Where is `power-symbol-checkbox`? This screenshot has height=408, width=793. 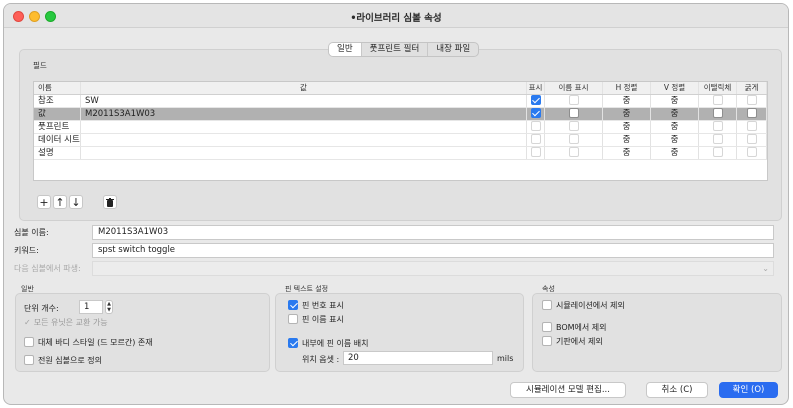 power-symbol-checkbox is located at coordinates (29, 359).